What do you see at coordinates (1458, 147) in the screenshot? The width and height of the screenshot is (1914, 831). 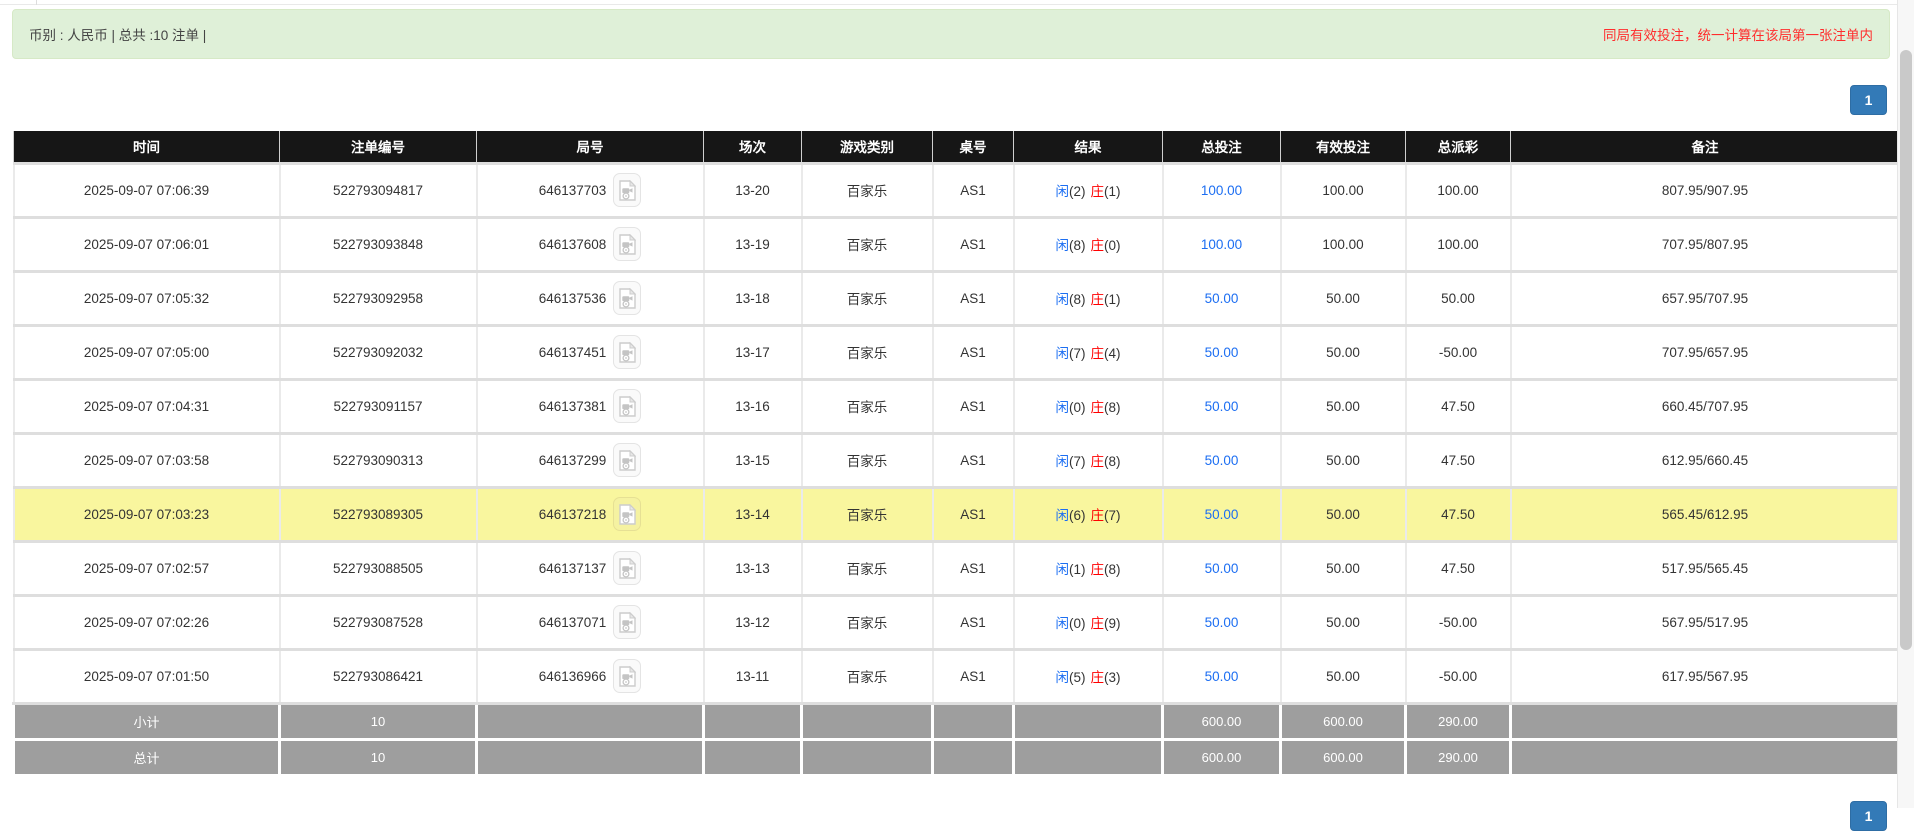 I see `column-header-total-payout: 总派彩` at bounding box center [1458, 147].